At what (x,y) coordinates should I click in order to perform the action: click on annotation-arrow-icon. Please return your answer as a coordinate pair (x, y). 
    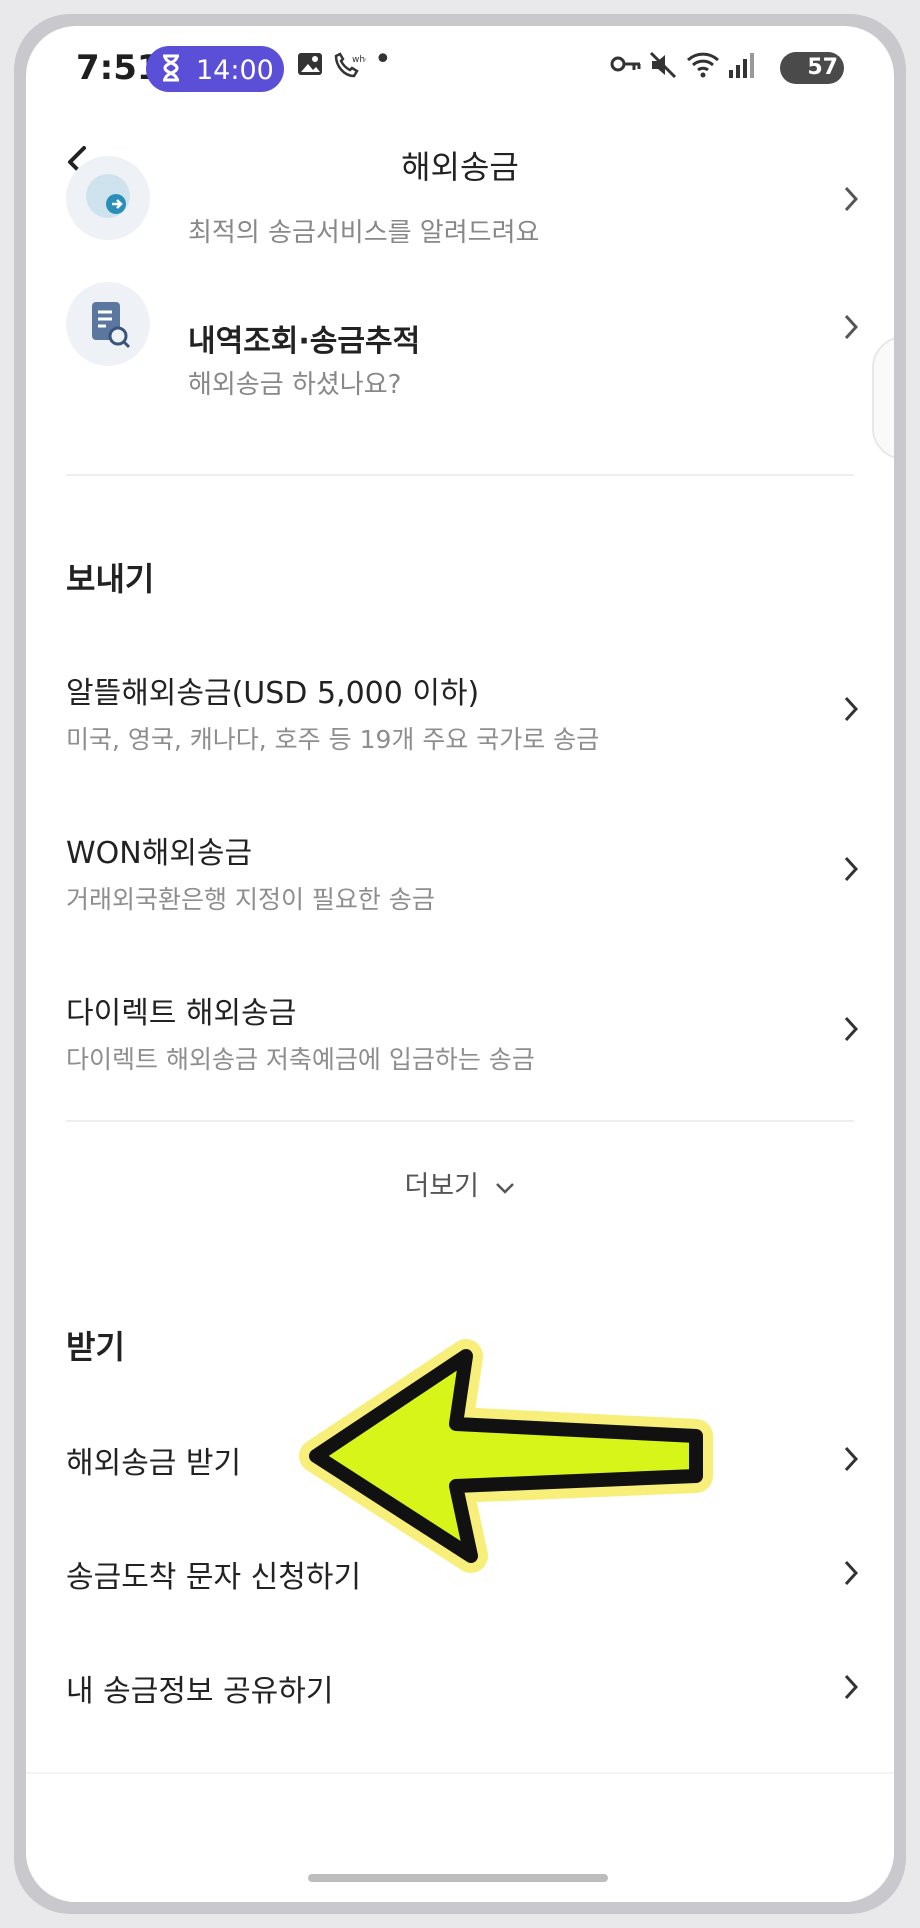
    Looking at the image, I should click on (506, 1456).